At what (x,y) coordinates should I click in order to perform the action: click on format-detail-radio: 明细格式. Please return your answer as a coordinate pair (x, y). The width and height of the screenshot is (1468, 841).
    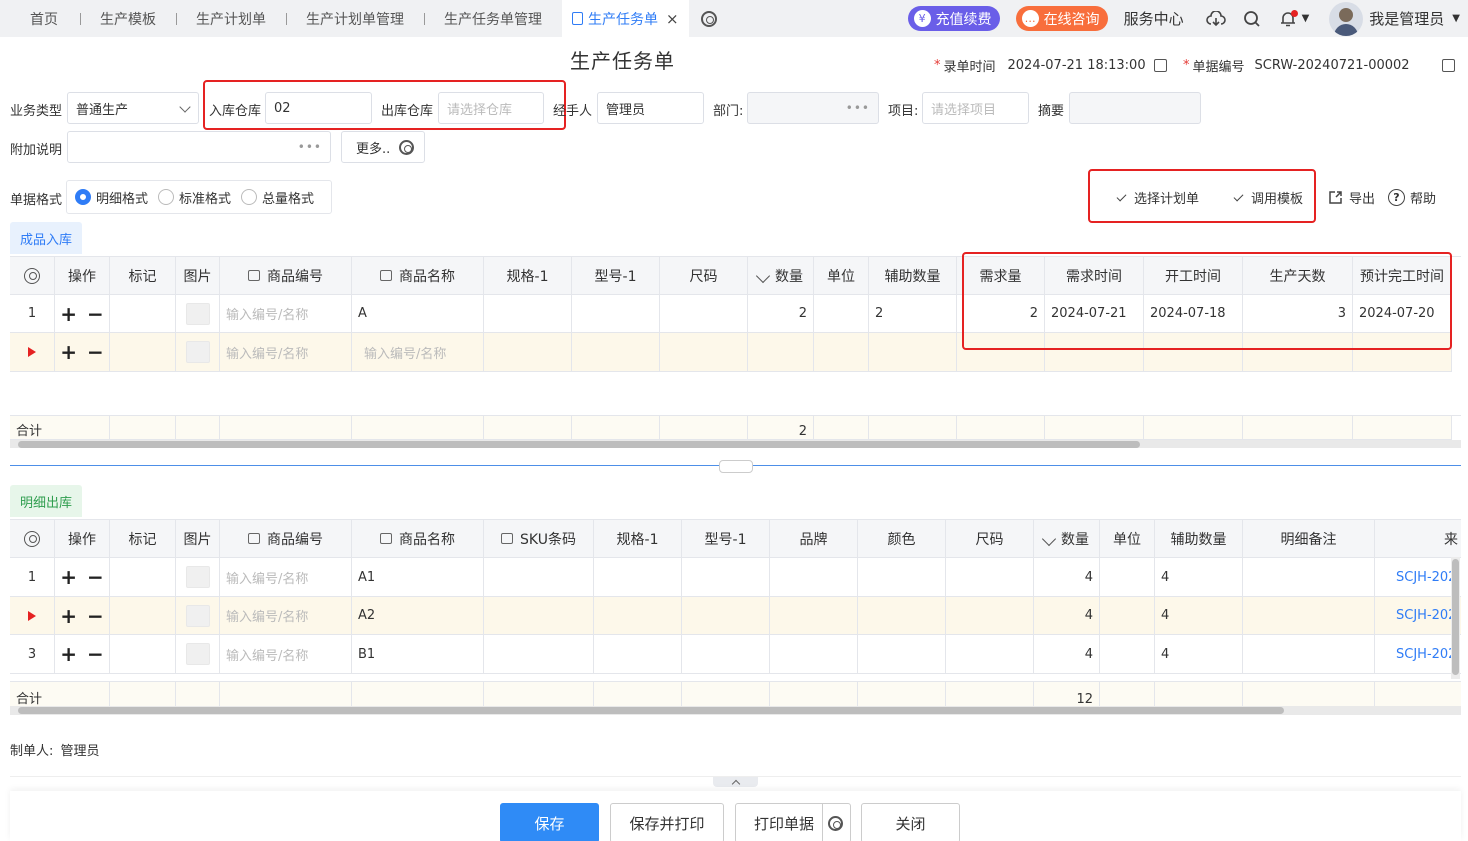
    Looking at the image, I should click on (111, 197).